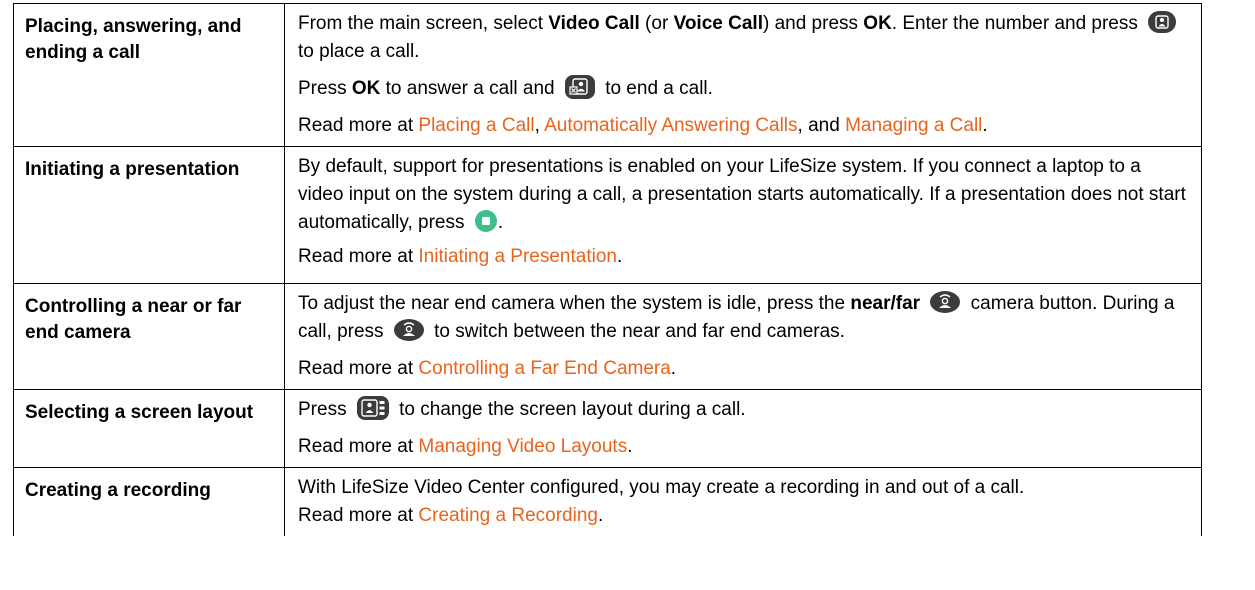 This screenshot has width=1255, height=590. What do you see at coordinates (359, 51) in the screenshot?
I see `text: to place a call.` at bounding box center [359, 51].